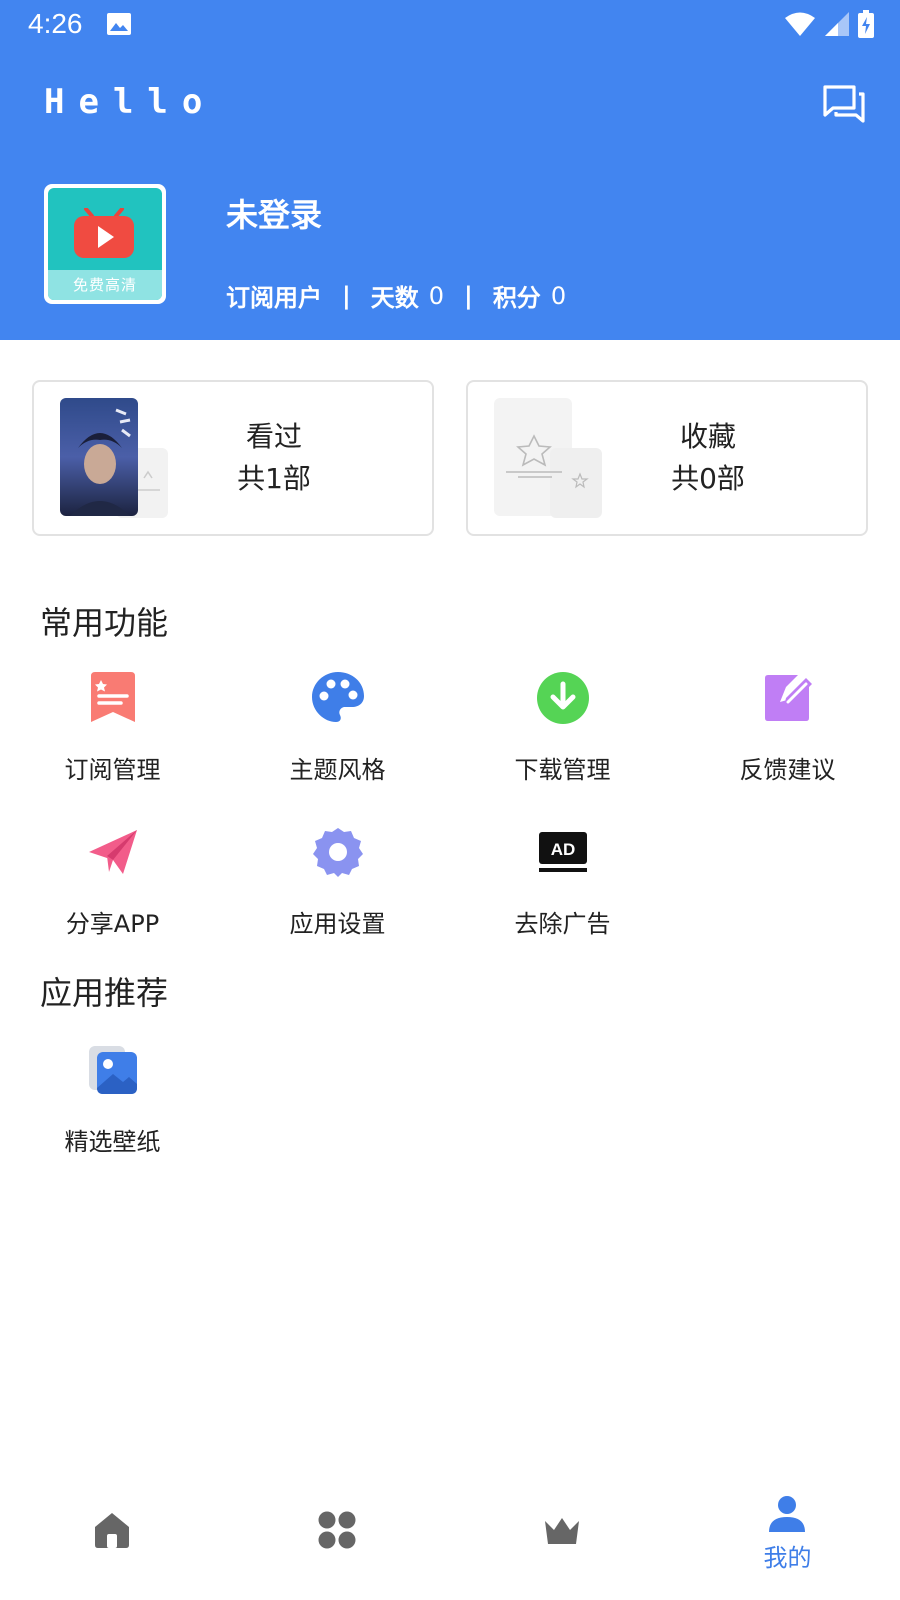  I want to click on person-icon, so click(787, 1514).